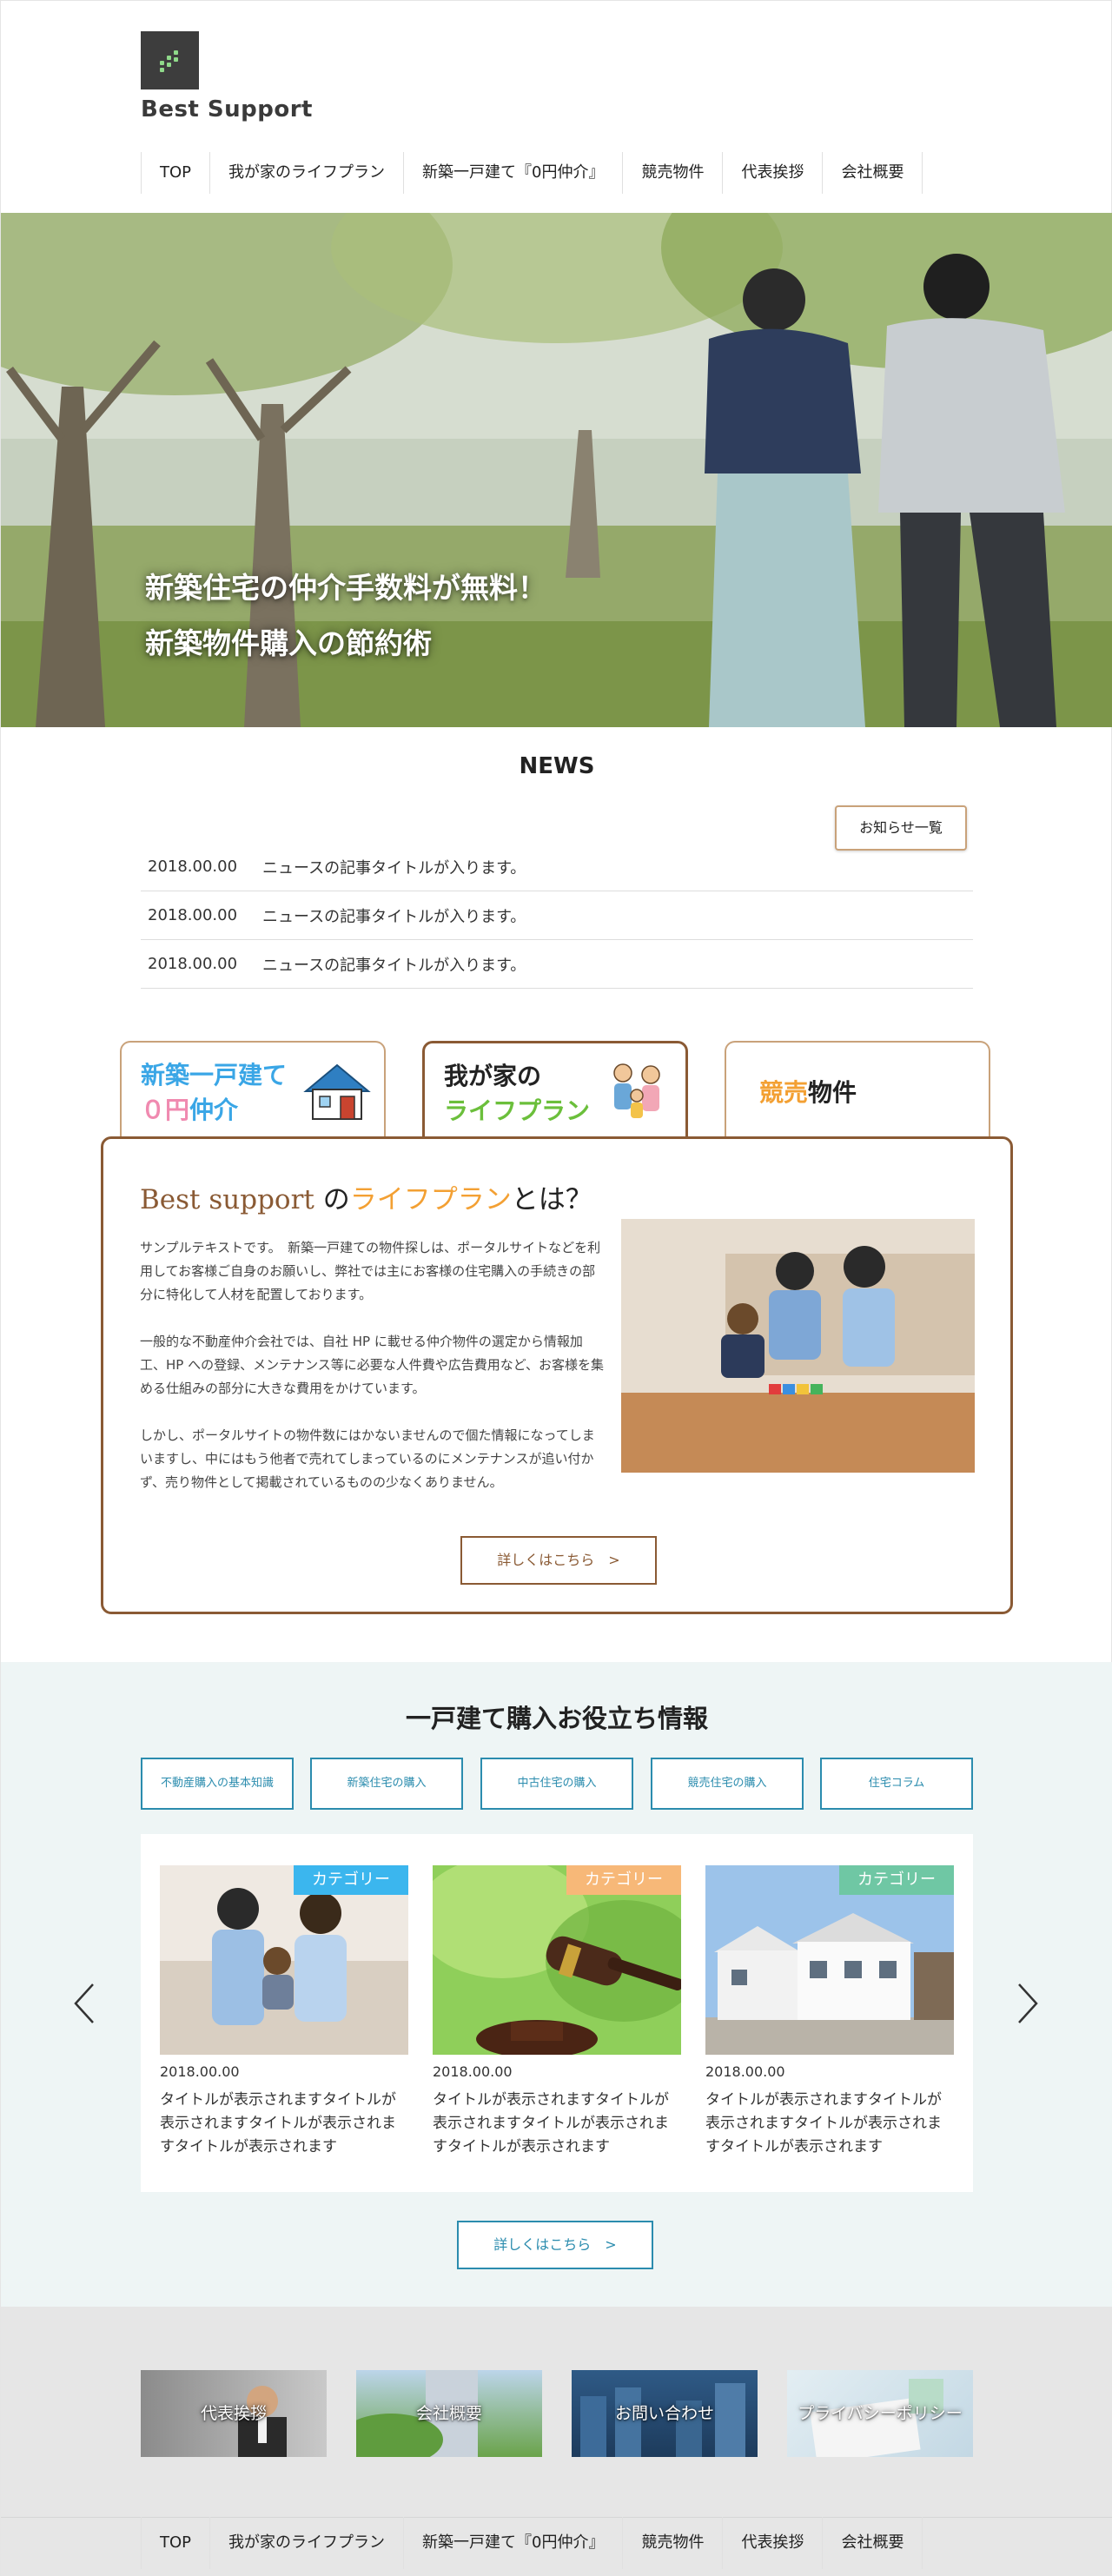 The height and width of the screenshot is (2576, 1112). Describe the element at coordinates (873, 2543) in the screenshot. I see `footer-nav-company: 会社概要` at that location.